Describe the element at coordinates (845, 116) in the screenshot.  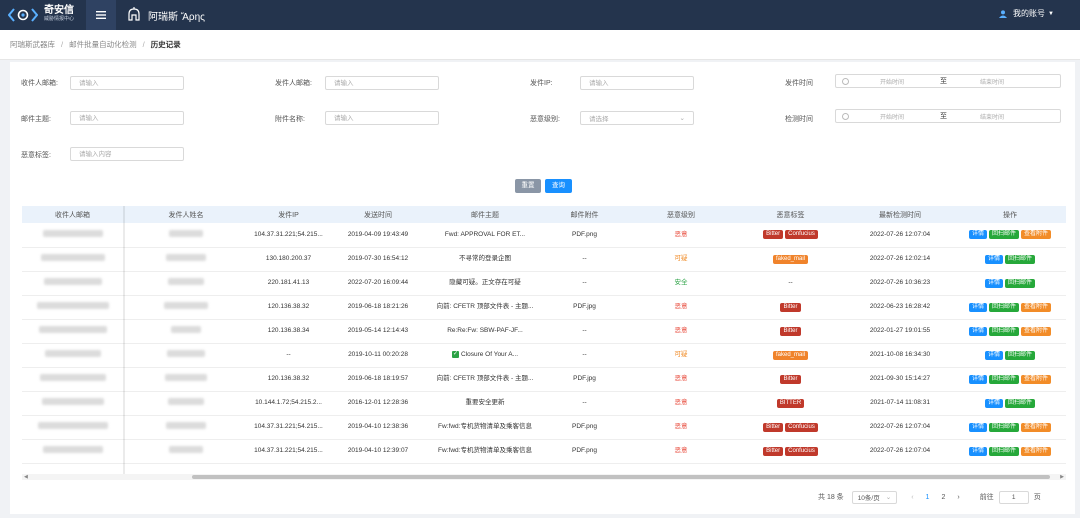
I see `clock-icon` at that location.